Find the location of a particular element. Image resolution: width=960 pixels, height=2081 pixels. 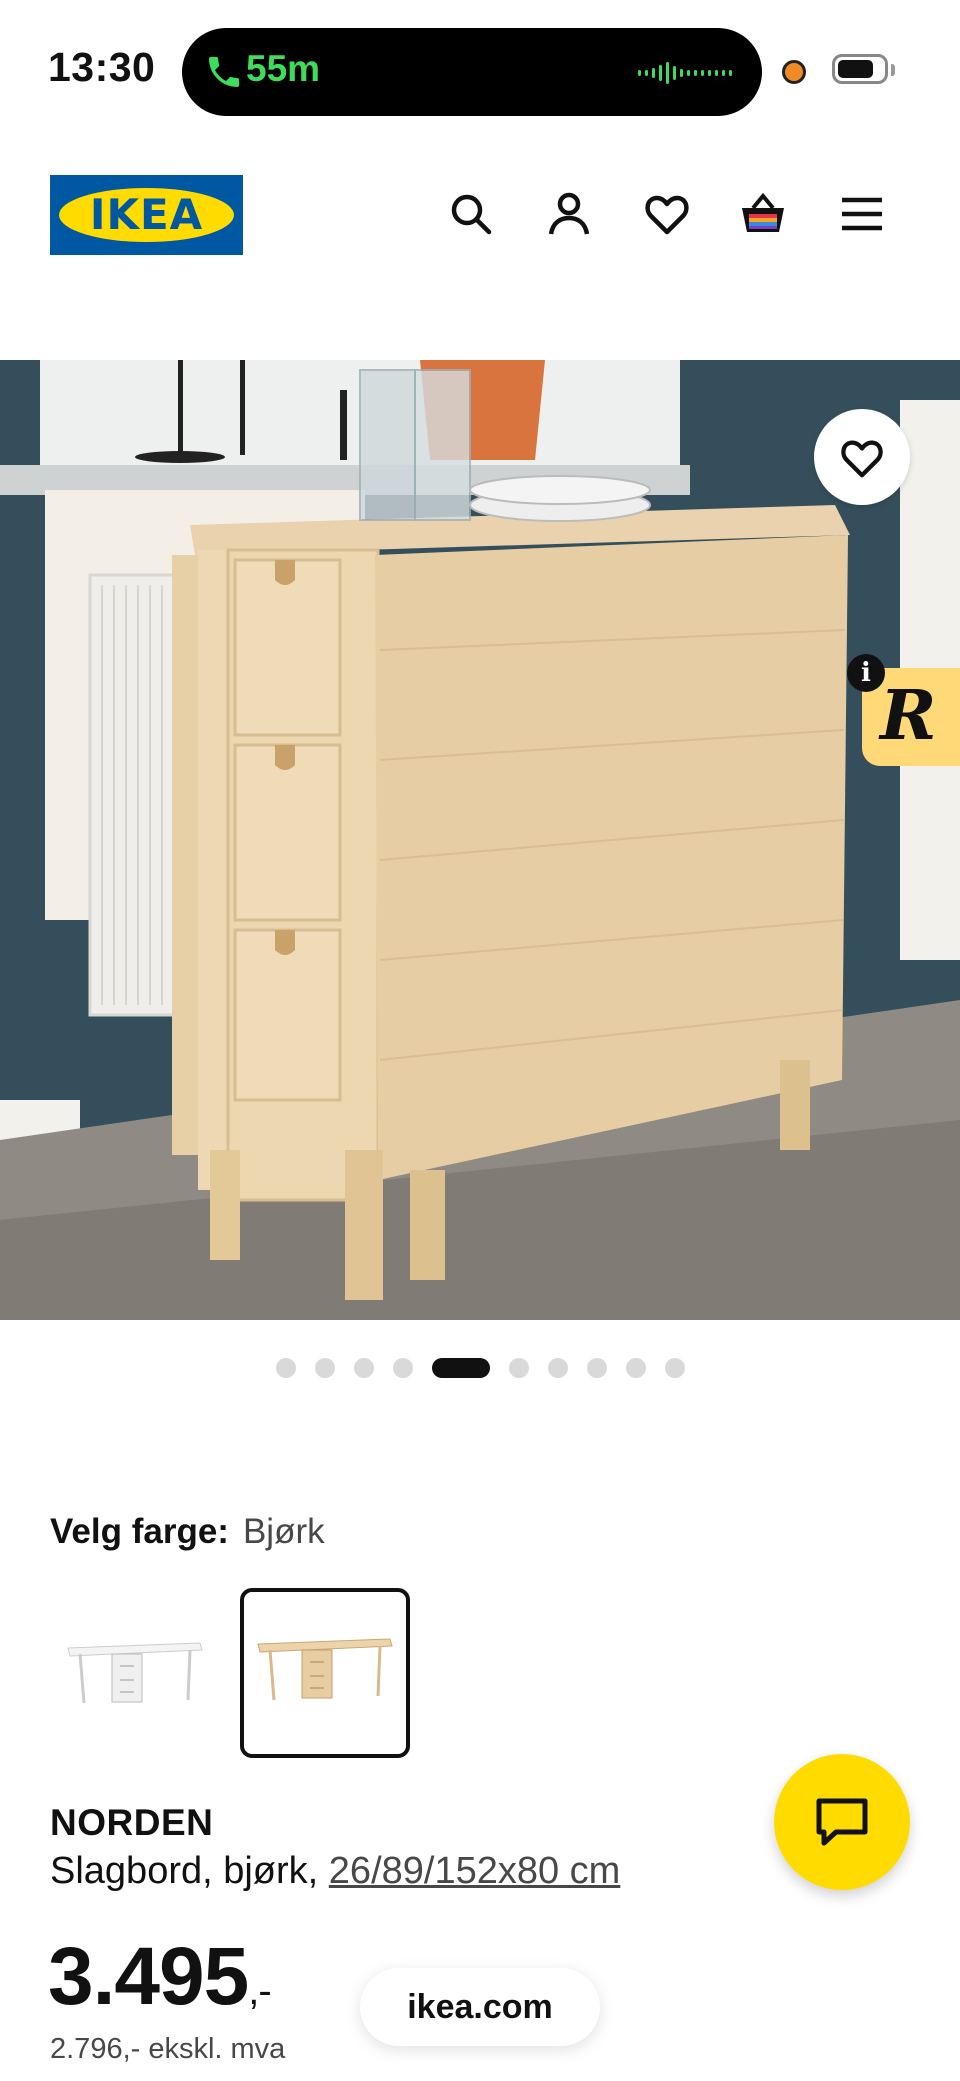

info-icon: i is located at coordinates (866, 673).